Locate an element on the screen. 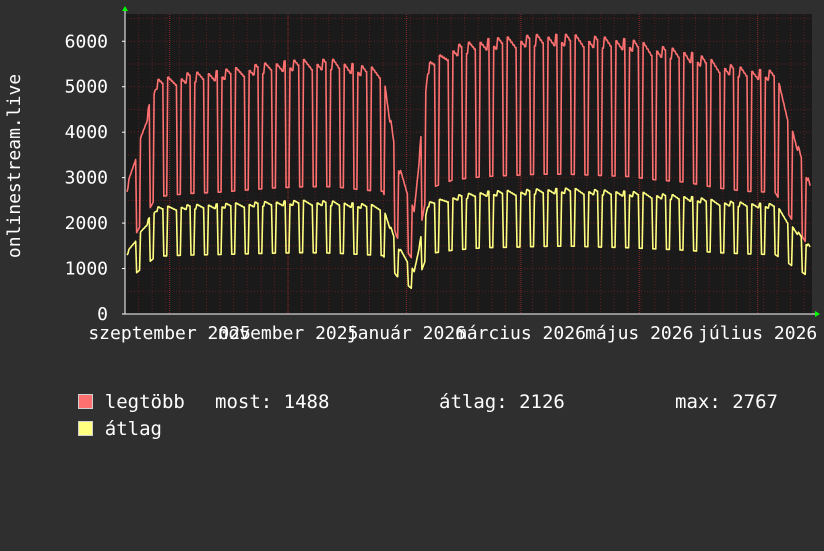 Image resolution: width=824 pixels, height=551 pixels. y-tick-label: 6000 is located at coordinates (86, 41).